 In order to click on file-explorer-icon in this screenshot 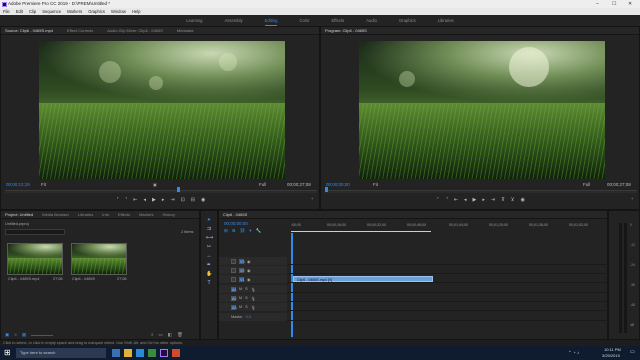, I will do `click(128, 353)`.